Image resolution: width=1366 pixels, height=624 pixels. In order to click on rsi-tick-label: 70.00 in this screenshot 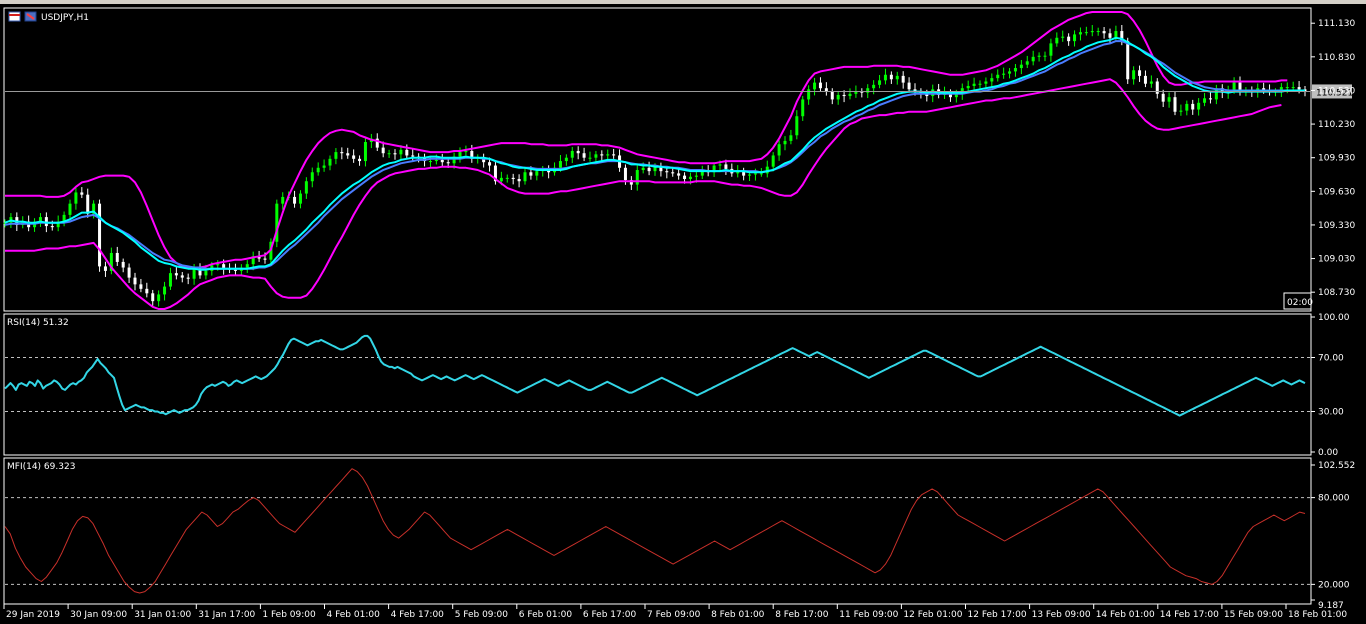, I will do `click(1331, 359)`.